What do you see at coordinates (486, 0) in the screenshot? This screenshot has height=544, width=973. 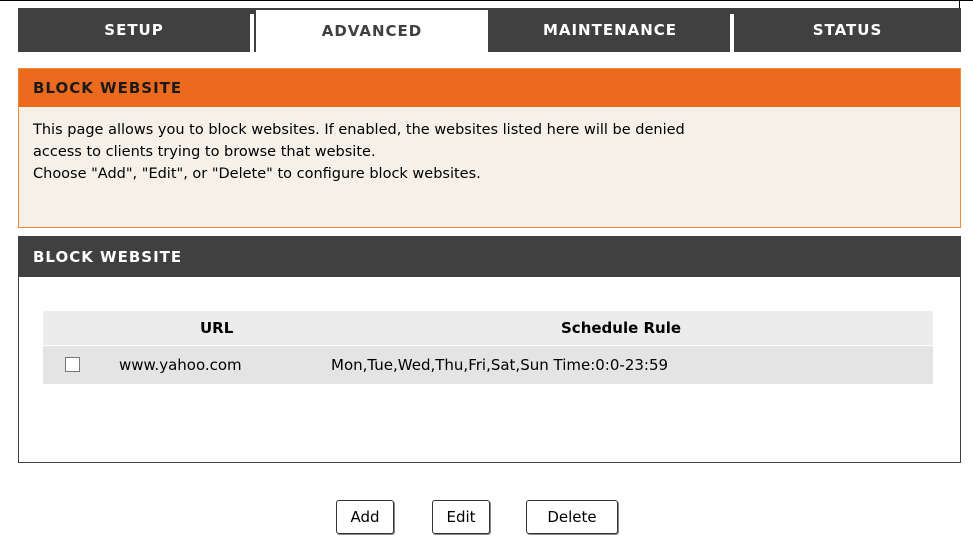 I see `top-rule` at bounding box center [486, 0].